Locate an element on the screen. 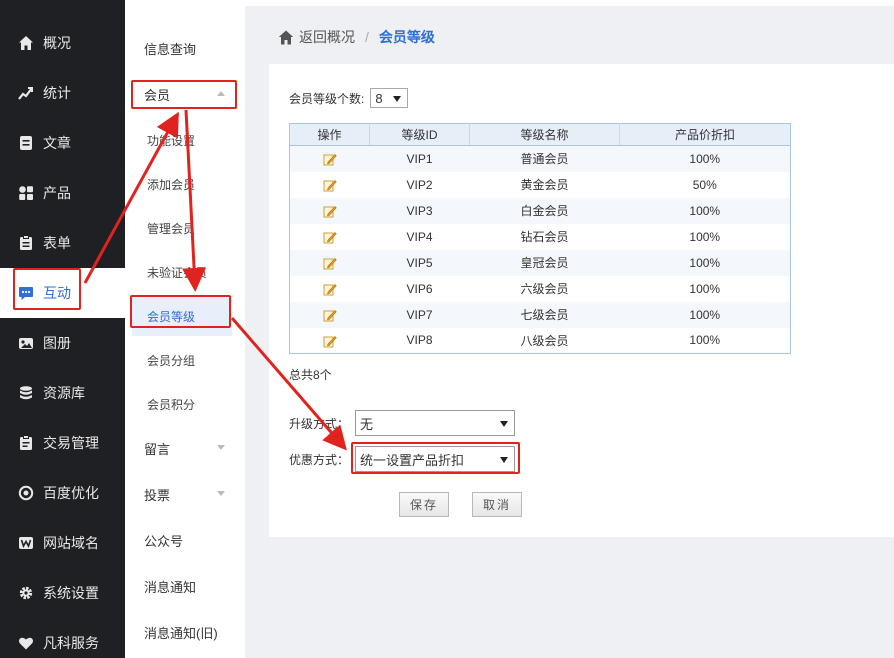 Image resolution: width=894 pixels, height=658 pixels. nav-item-articles: 文章 is located at coordinates (62, 143).